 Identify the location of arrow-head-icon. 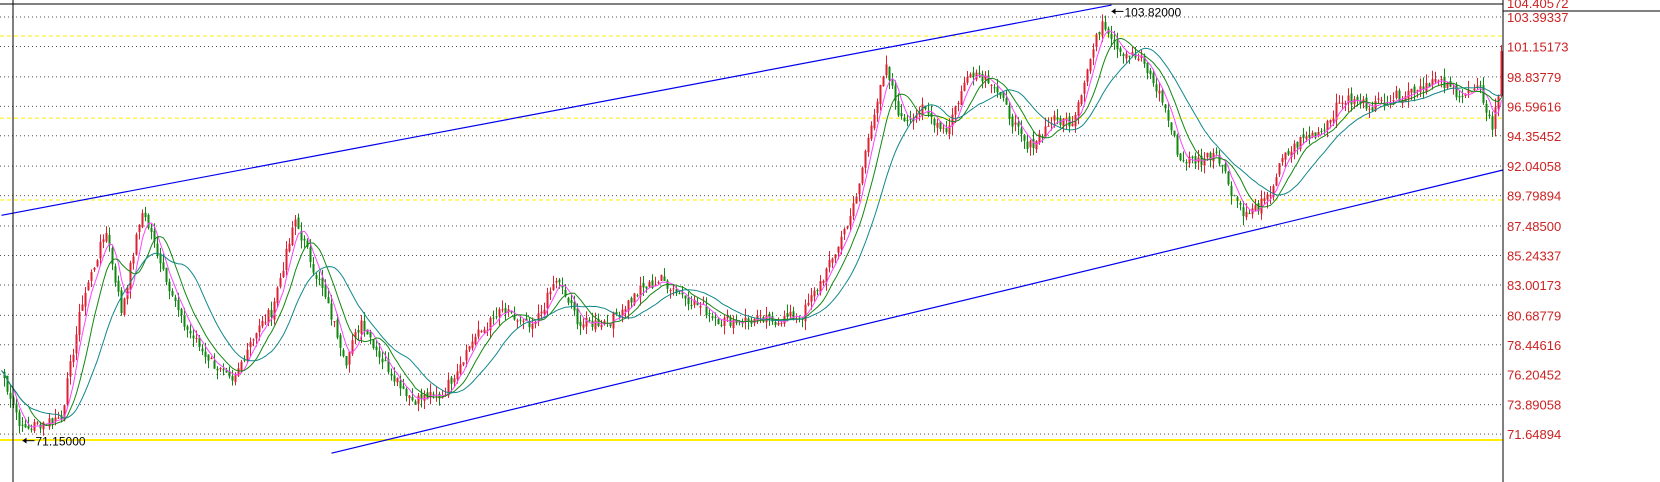
(1113, 11).